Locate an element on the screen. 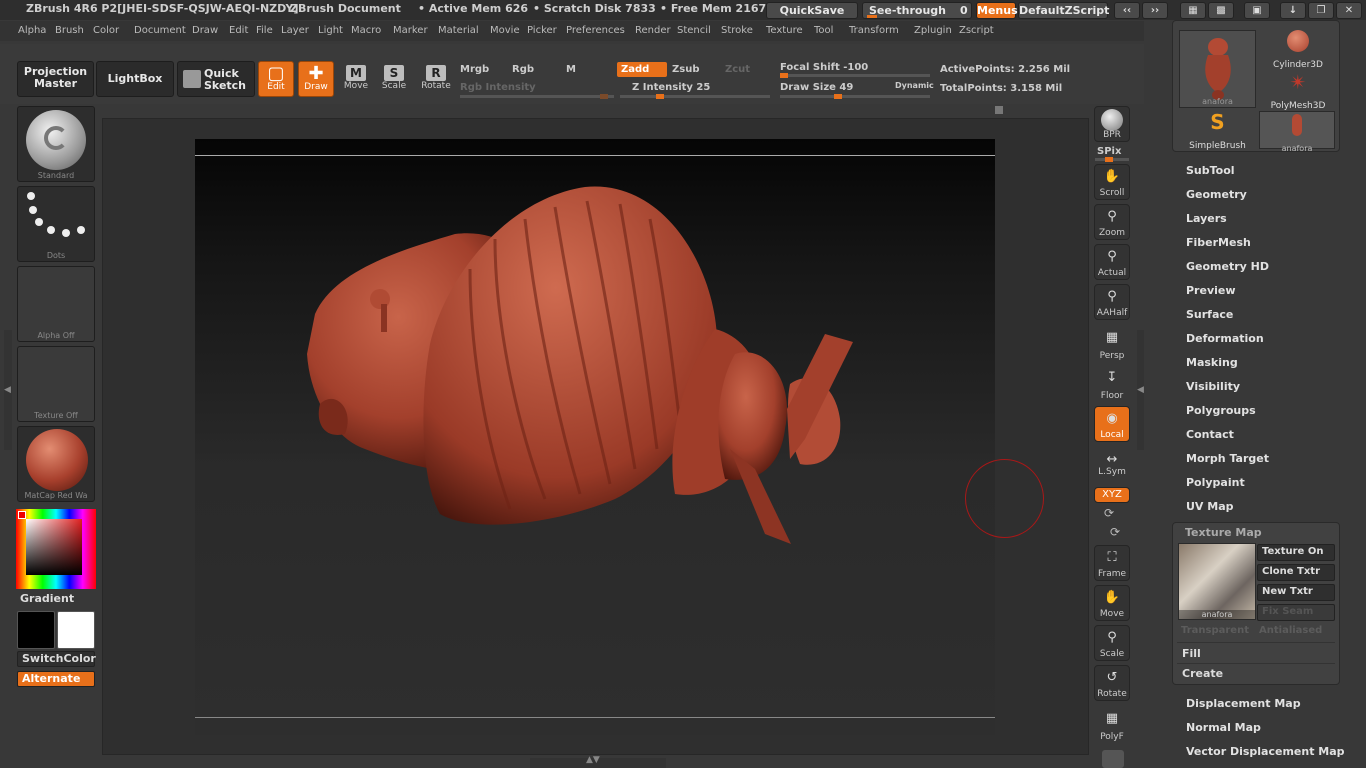 The width and height of the screenshot is (1366, 768). move-view-button: ✋ Move is located at coordinates (1112, 603).